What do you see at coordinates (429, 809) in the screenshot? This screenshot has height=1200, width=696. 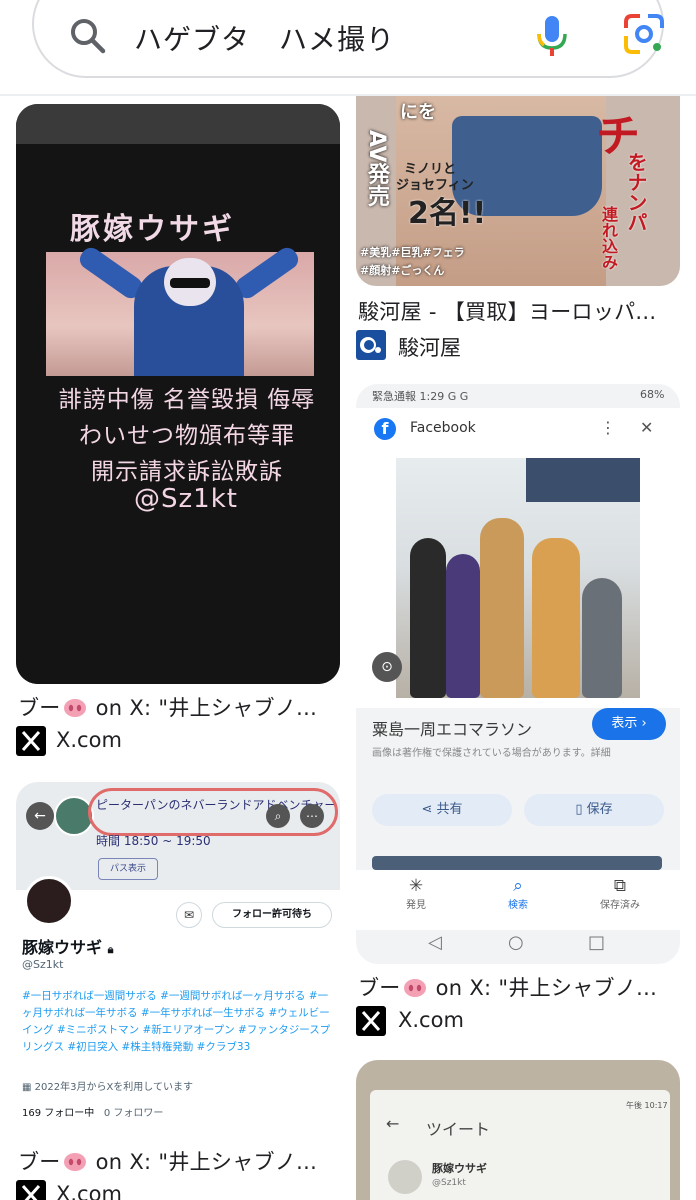 I see `share-icon: ⋖` at bounding box center [429, 809].